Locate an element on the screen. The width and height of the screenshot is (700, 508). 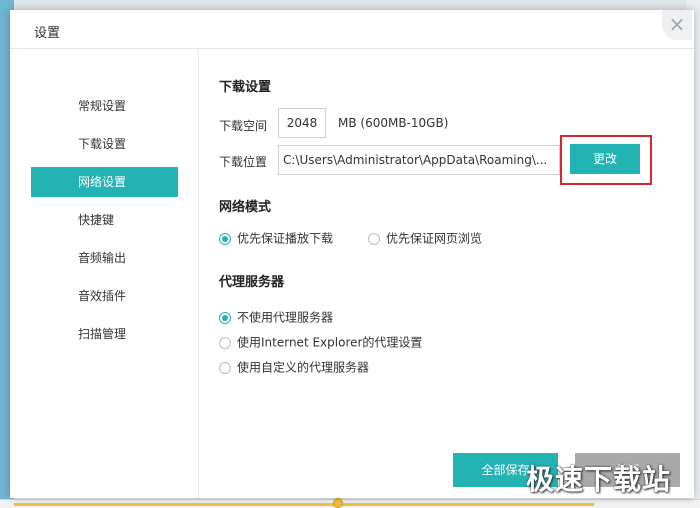
network-mode-title: 网络模式 is located at coordinates (245, 207).